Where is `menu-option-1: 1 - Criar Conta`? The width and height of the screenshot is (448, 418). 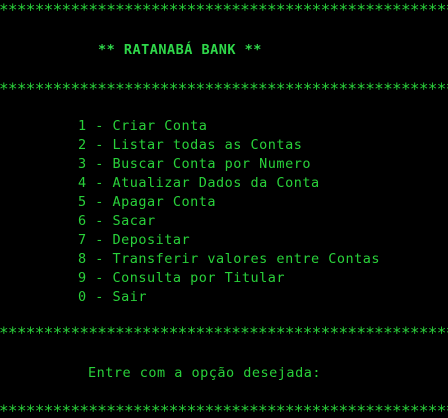 menu-option-1: 1 - Criar Conta is located at coordinates (143, 126).